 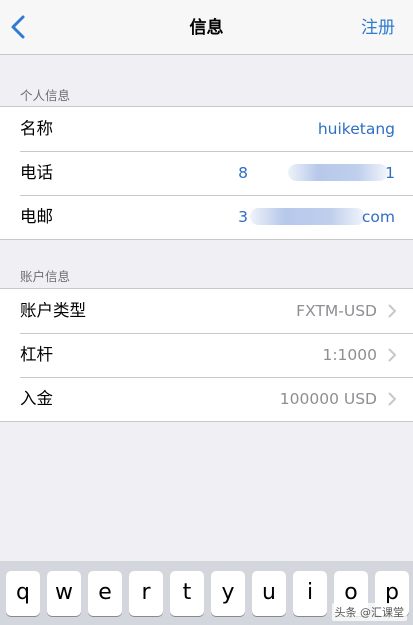 I want to click on back-button, so click(x=20, y=27).